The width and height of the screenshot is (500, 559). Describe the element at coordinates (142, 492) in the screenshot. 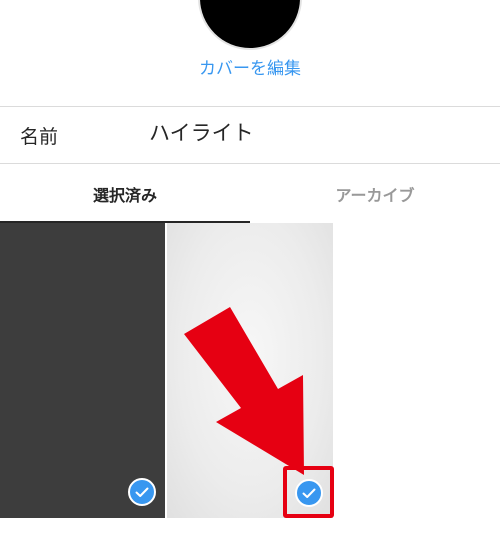

I see `check-icon` at that location.